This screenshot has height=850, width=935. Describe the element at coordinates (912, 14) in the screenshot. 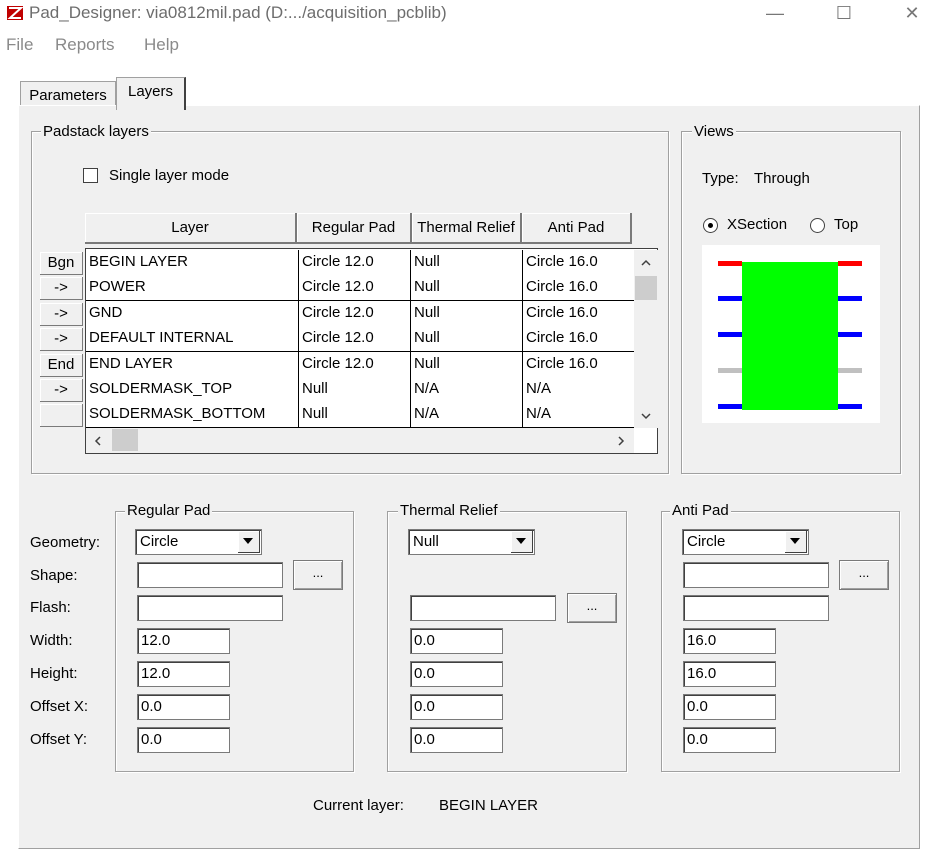

I see `close-button: ✕` at that location.